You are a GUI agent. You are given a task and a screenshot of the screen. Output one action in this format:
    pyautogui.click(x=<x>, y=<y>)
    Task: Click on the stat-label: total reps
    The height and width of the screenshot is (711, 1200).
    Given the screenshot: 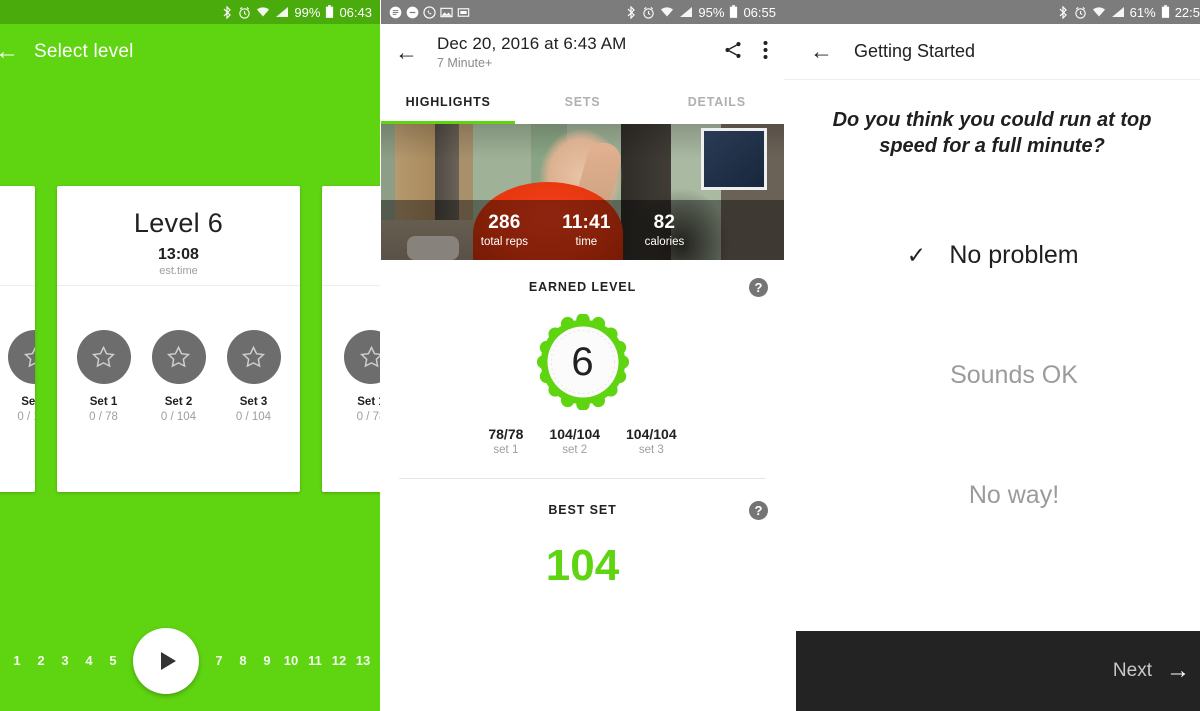 What is the action you would take?
    pyautogui.click(x=504, y=242)
    